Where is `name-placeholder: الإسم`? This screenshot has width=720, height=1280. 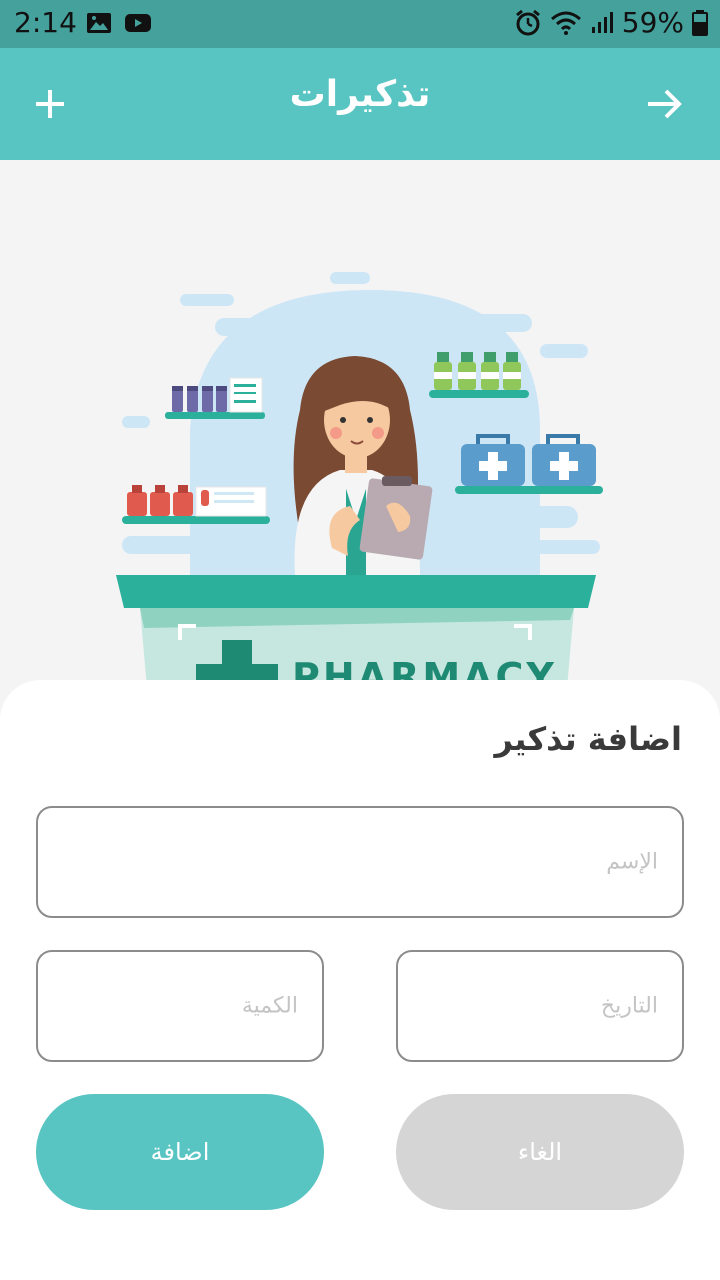
name-placeholder: الإسم is located at coordinates (632, 862).